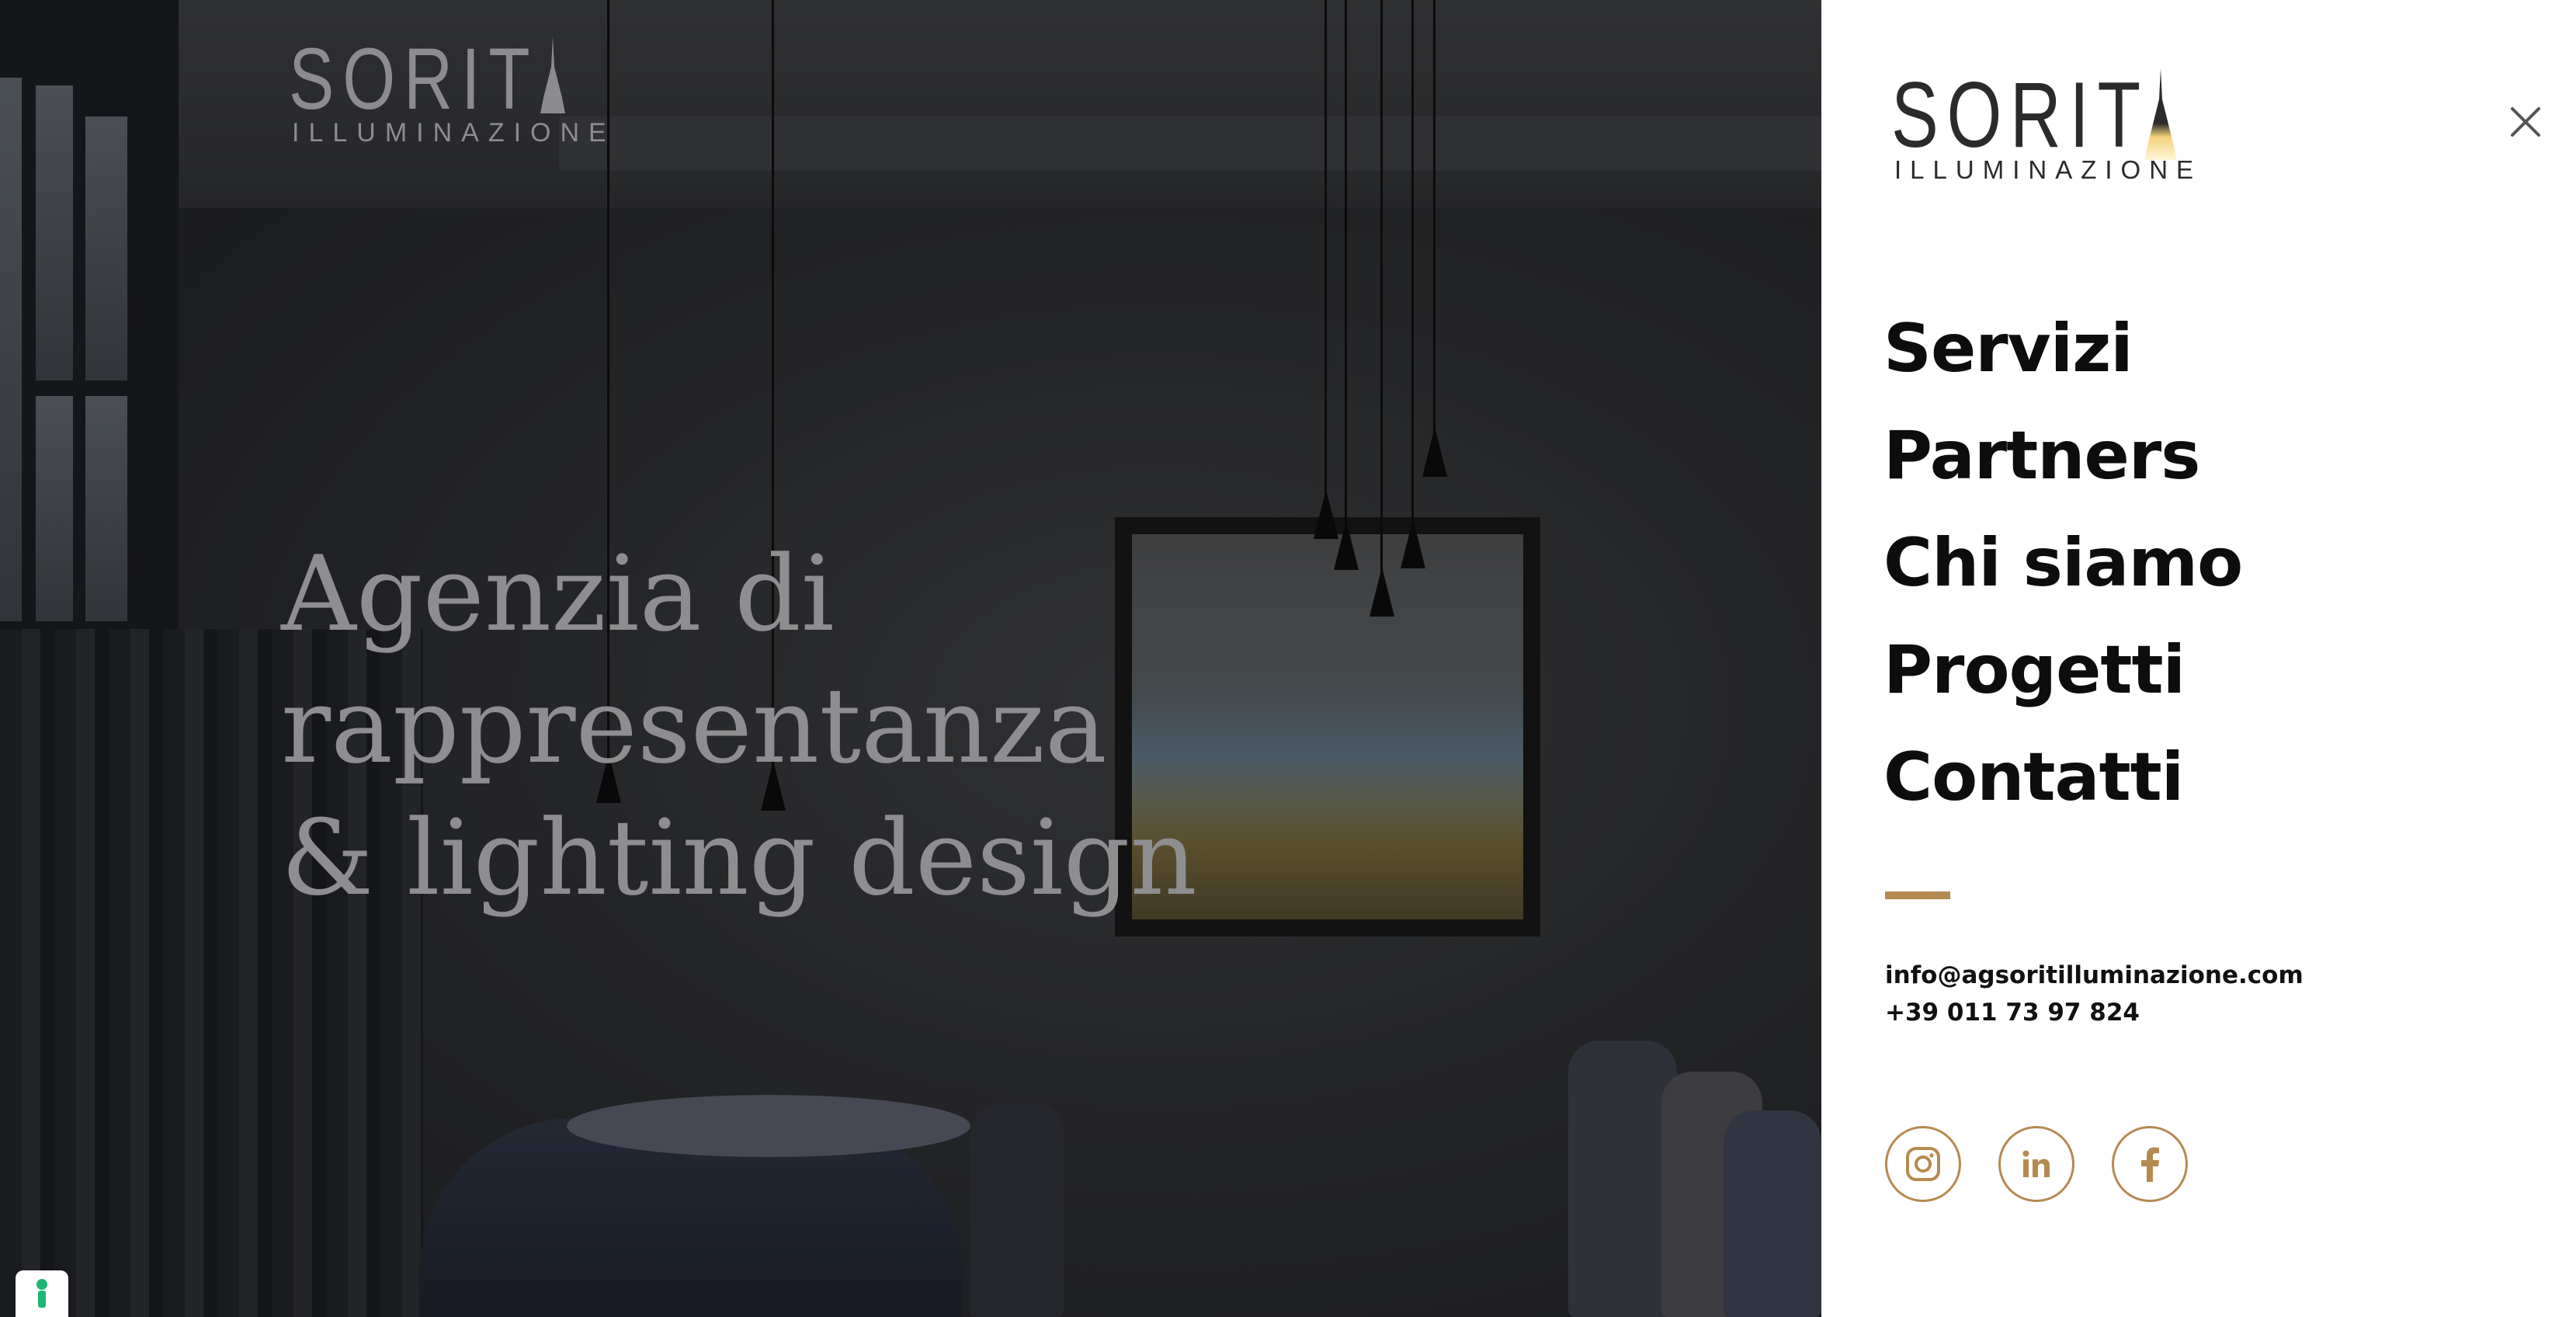  What do you see at coordinates (2062, 777) in the screenshot?
I see `nav-item-contatti: Contatti` at bounding box center [2062, 777].